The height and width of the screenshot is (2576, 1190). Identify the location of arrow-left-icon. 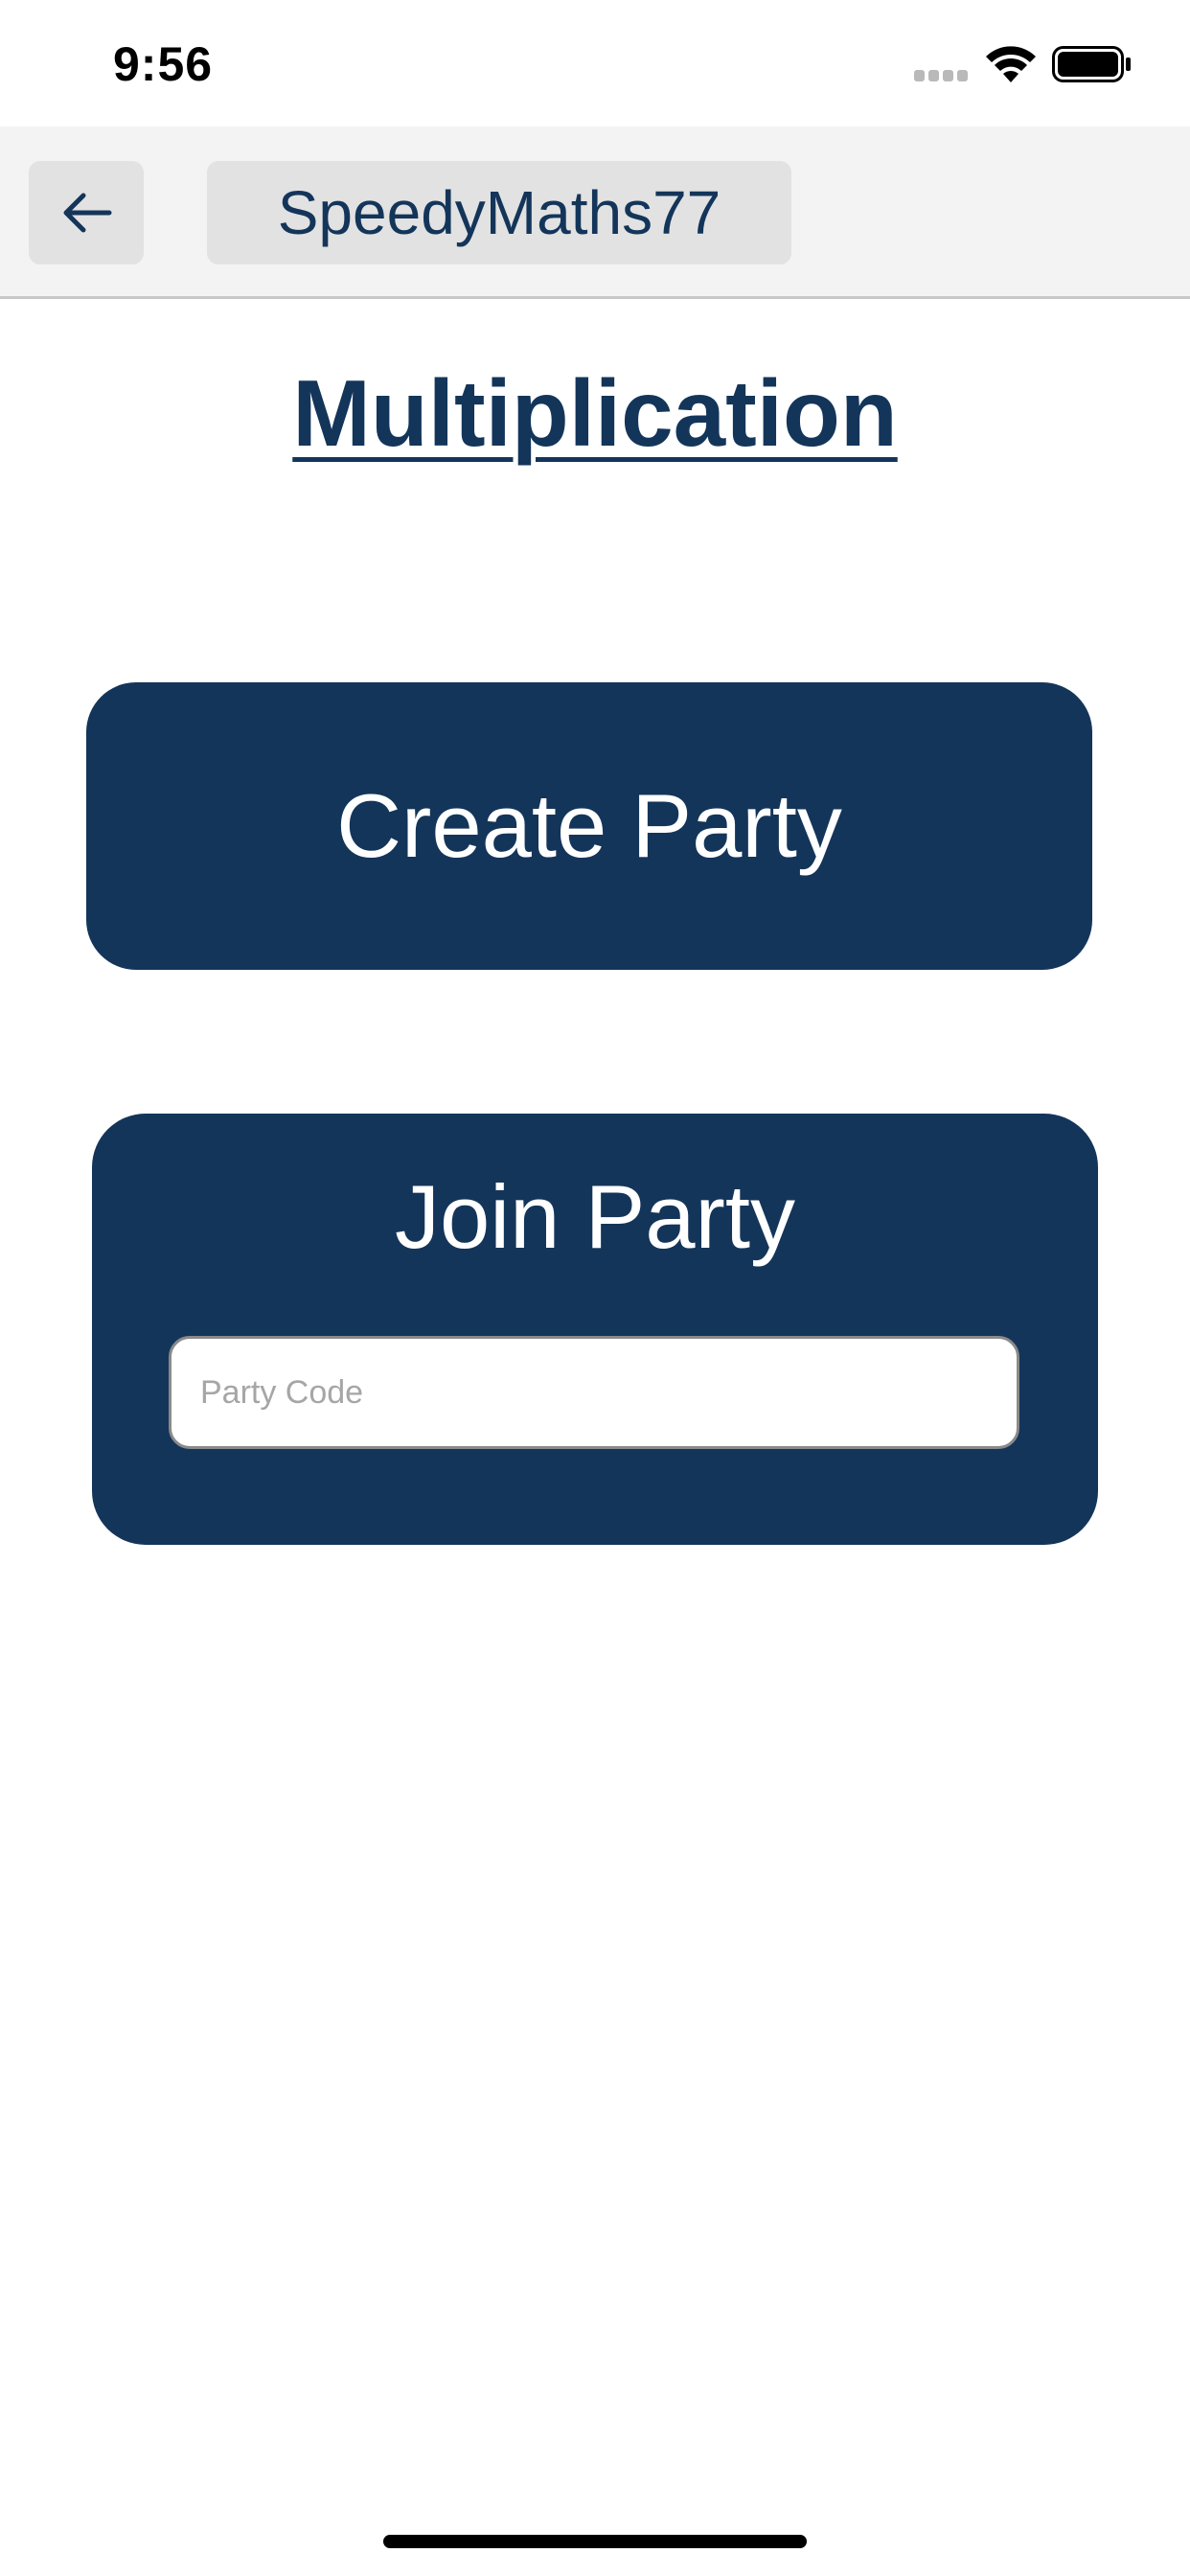
(88, 213).